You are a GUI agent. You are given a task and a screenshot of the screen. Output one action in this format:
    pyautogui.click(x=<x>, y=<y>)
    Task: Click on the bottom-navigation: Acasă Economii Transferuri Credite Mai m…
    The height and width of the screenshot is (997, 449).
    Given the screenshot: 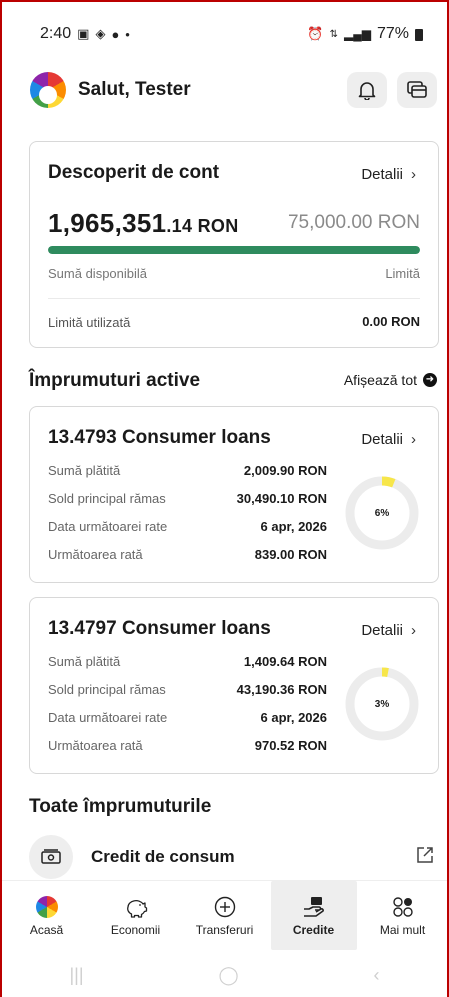 What is the action you would take?
    pyautogui.click(x=224, y=915)
    